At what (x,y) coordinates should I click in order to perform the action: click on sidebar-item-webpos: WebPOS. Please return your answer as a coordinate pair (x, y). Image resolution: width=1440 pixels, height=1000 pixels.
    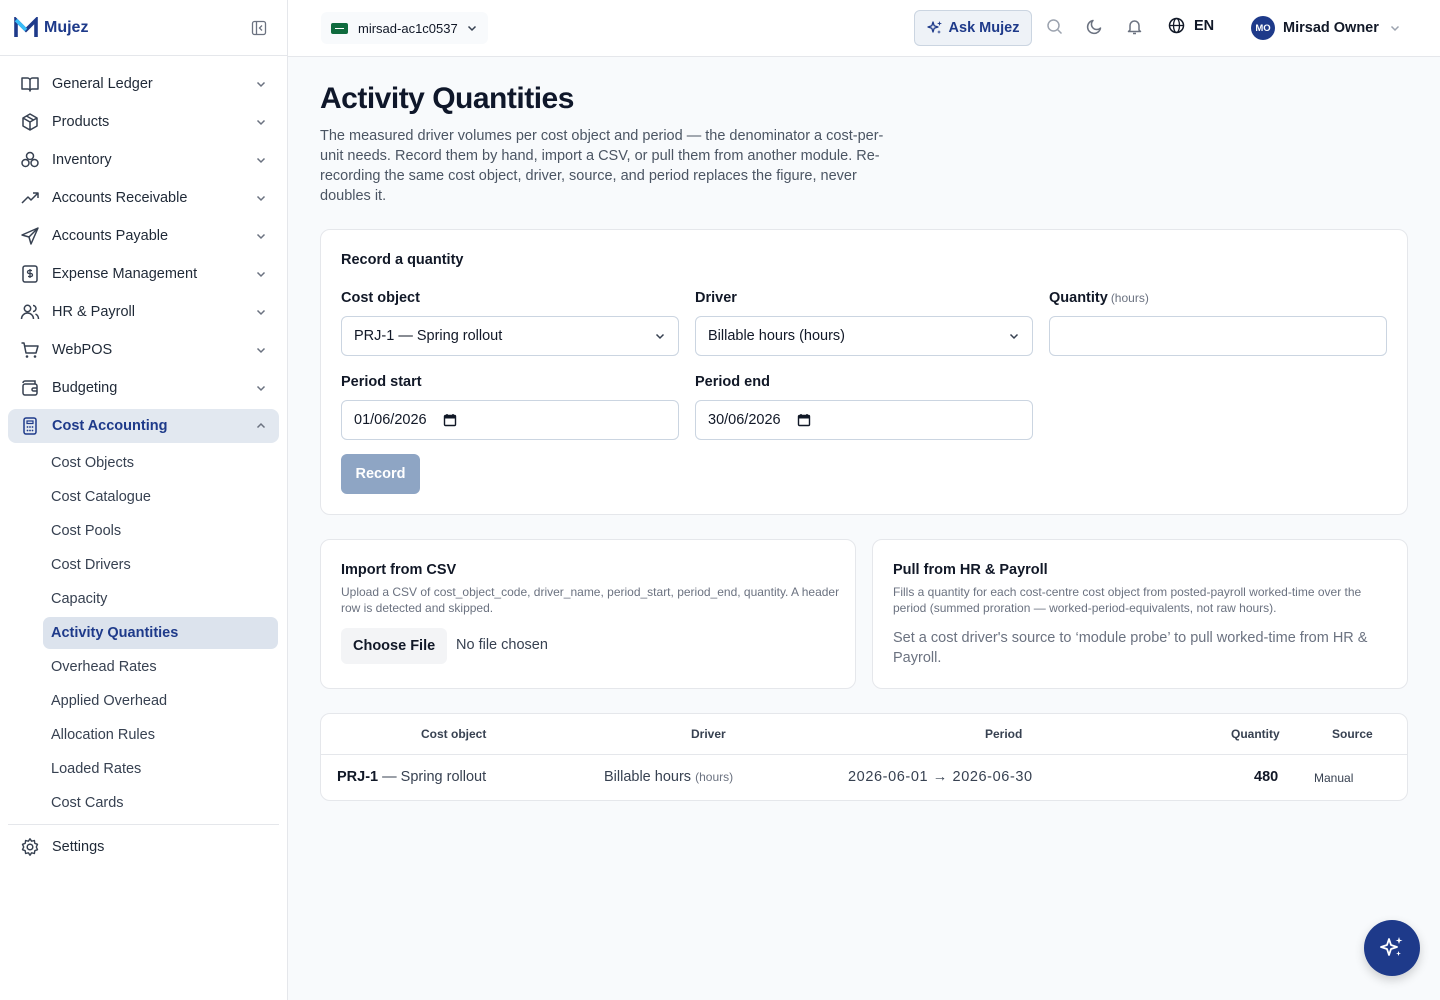
    Looking at the image, I should click on (143, 350).